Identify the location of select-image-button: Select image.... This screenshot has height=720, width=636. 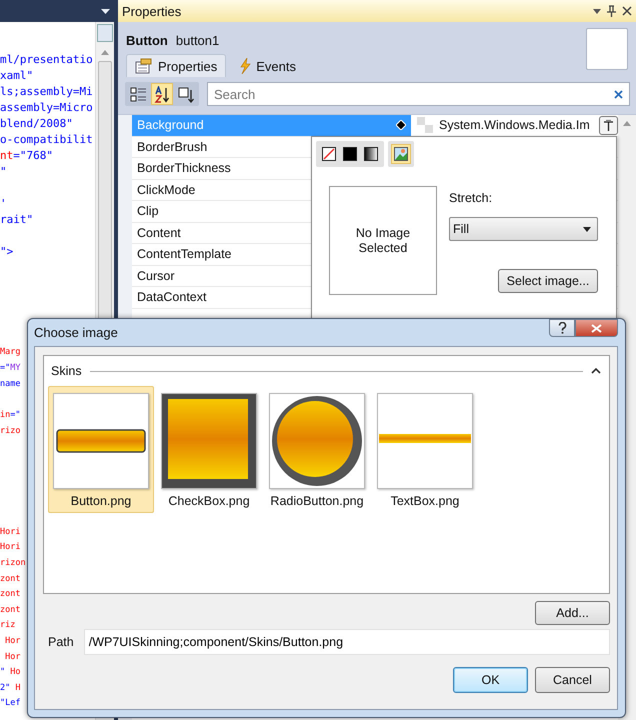
(548, 281).